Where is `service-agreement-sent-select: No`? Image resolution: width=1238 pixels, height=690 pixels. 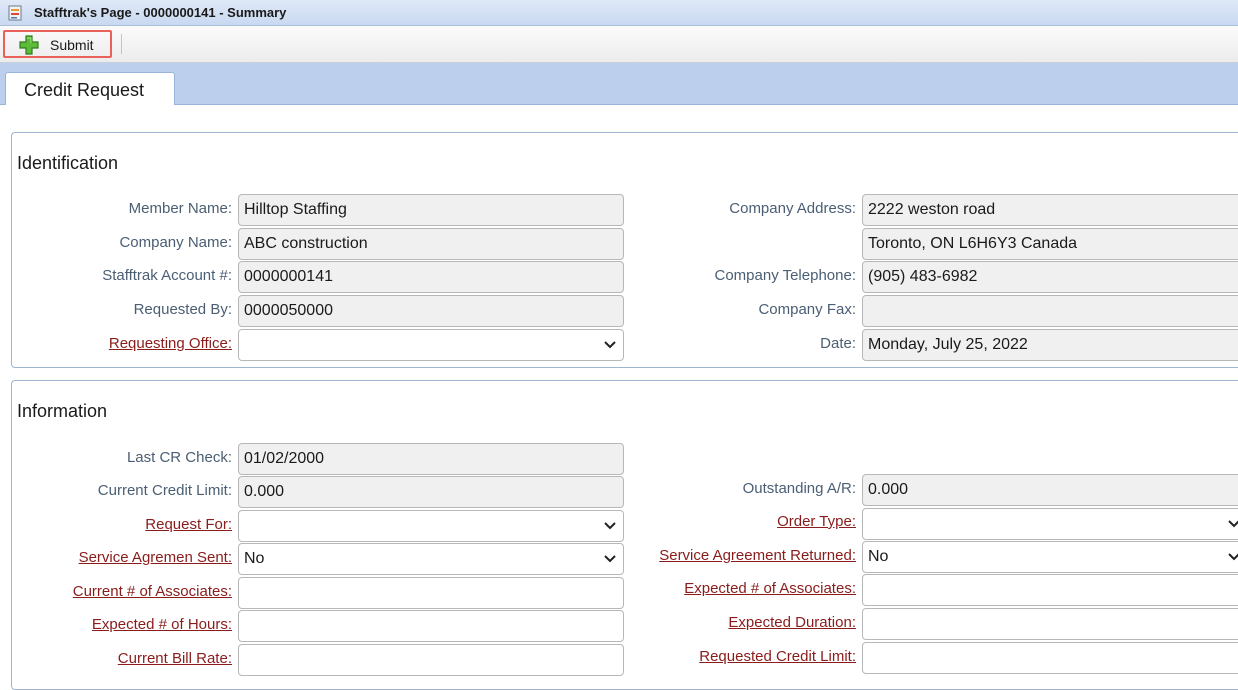 service-agreement-sent-select: No is located at coordinates (431, 559).